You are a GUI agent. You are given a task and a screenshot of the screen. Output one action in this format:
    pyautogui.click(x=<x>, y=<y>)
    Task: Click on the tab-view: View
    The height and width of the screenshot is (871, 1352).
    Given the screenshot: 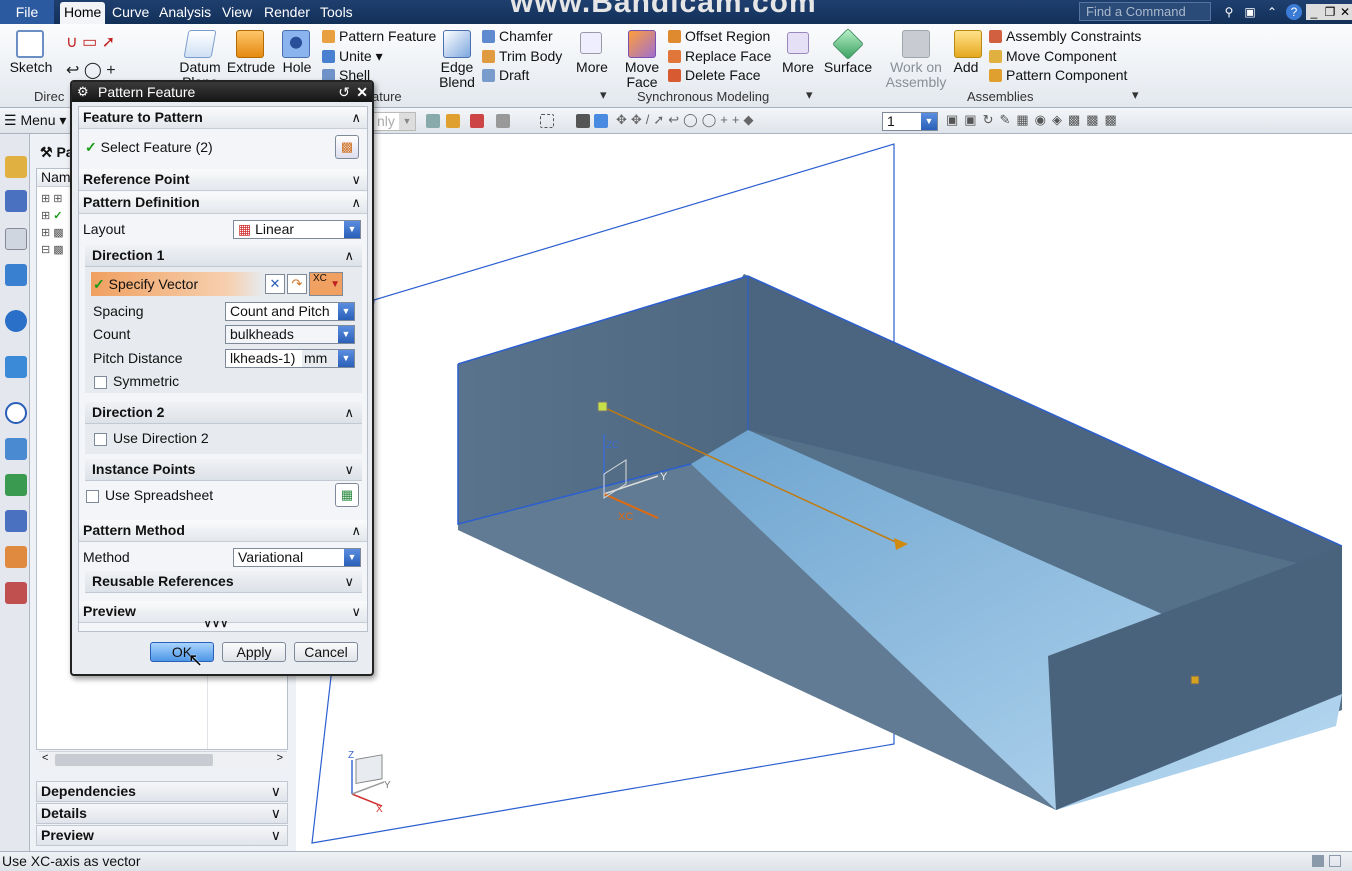 What is the action you would take?
    pyautogui.click(x=237, y=13)
    